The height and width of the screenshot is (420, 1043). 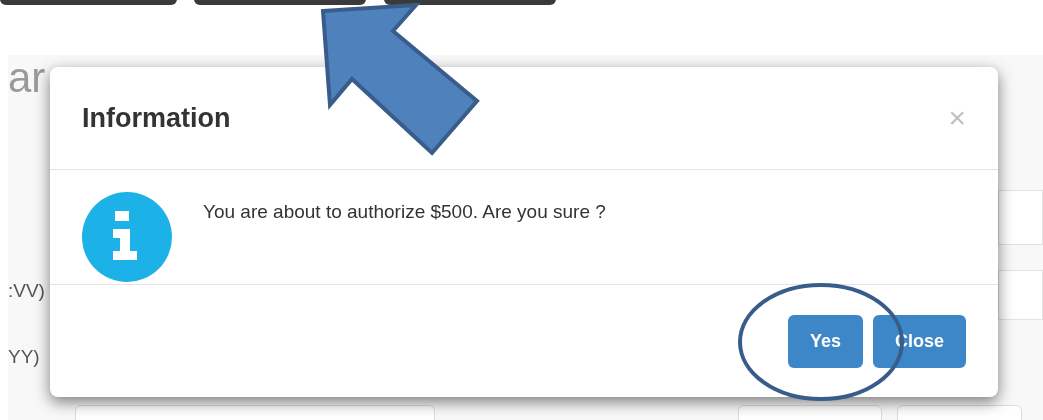 I want to click on yes-button: Yes, so click(x=825, y=341).